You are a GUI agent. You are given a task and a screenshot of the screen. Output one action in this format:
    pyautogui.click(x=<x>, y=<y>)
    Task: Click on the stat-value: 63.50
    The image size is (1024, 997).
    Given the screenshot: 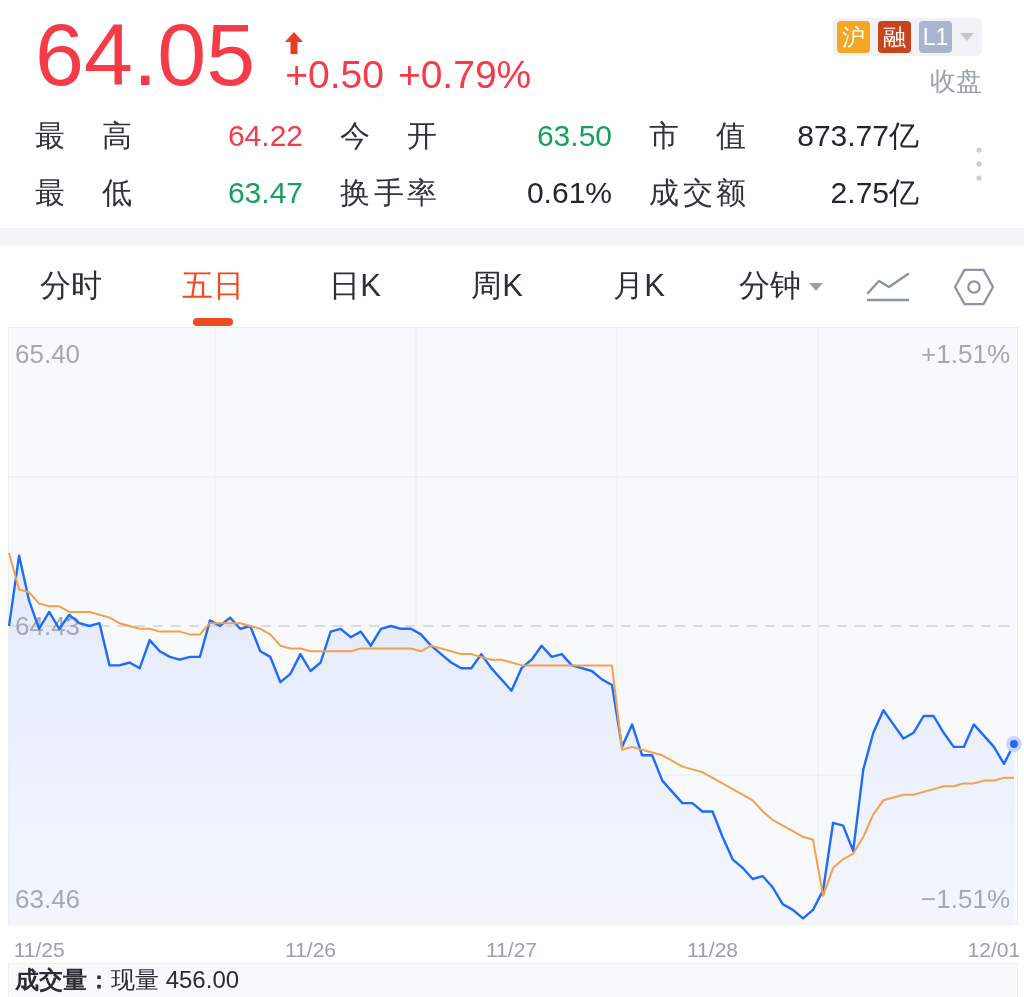 What is the action you would take?
    pyautogui.click(x=574, y=136)
    